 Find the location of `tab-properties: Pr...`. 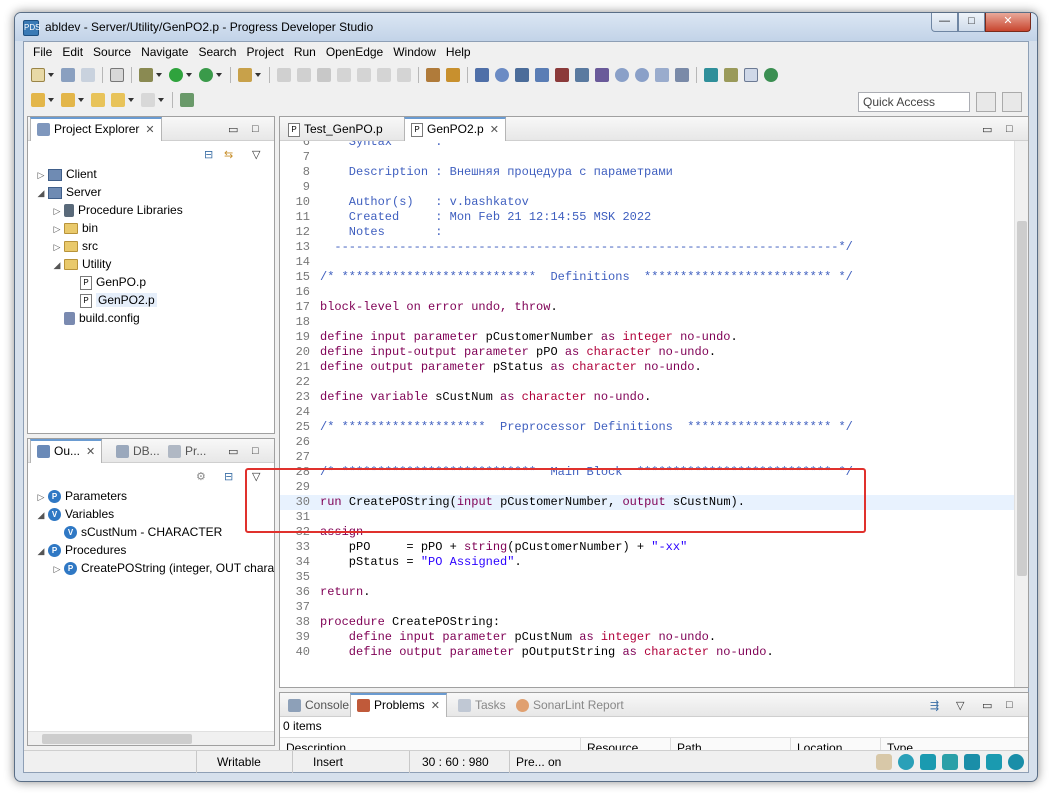

tab-properties: Pr... is located at coordinates (187, 451).